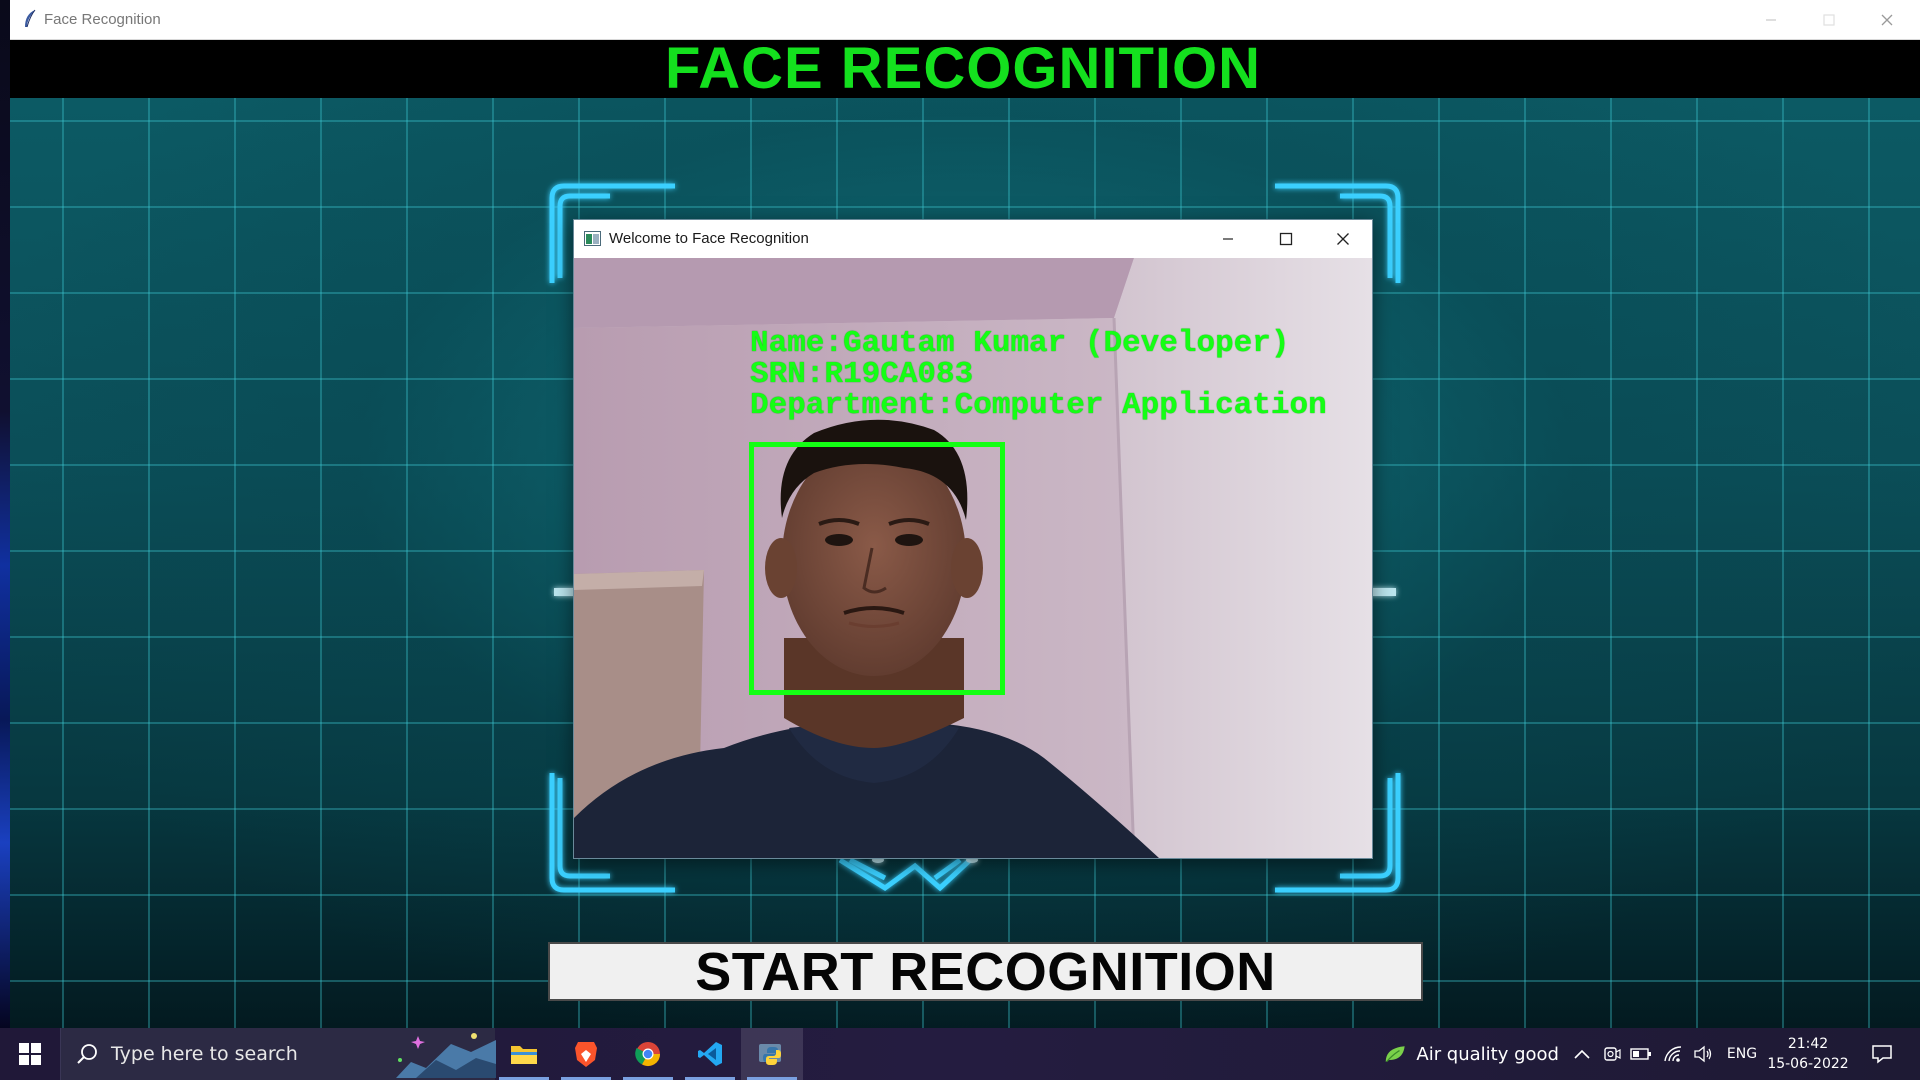 Image resolution: width=1920 pixels, height=1080 pixels. Describe the element at coordinates (1020, 343) in the screenshot. I see `recognized-name-text: Name:Gautam Kumar (Developer)` at that location.